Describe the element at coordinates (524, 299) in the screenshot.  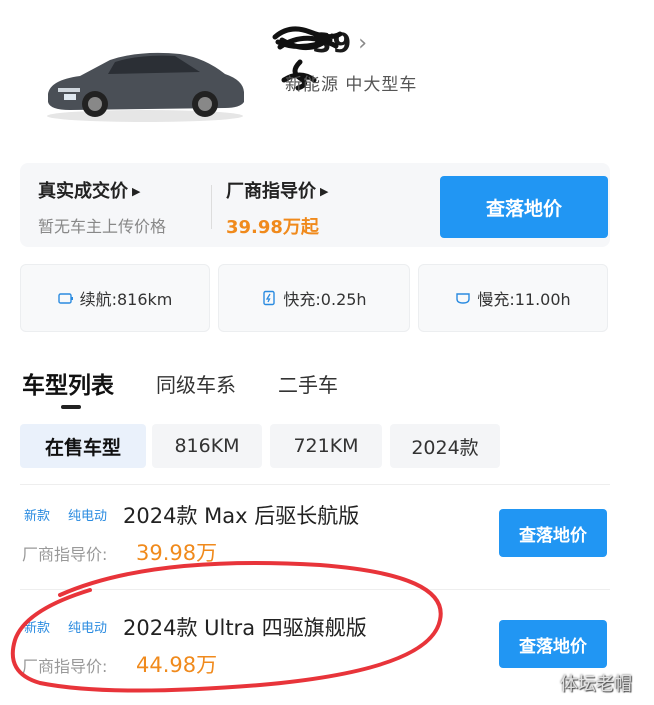
I see `spec-slow-charge-label: 慢充:11.00h` at that location.